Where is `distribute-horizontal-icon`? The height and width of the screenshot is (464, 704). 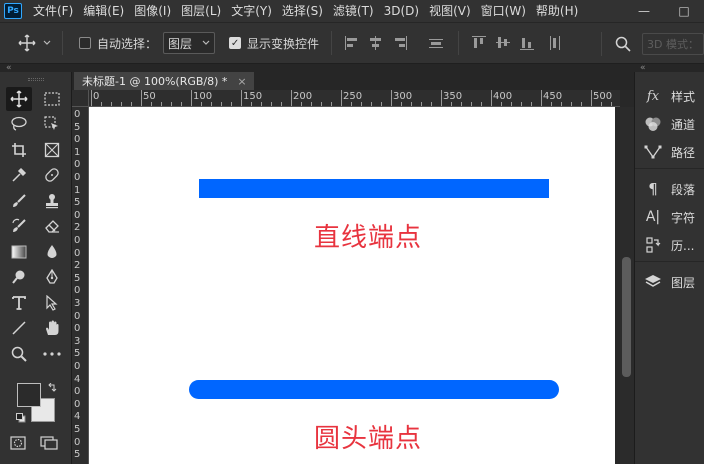 distribute-horizontal-icon is located at coordinates (436, 43).